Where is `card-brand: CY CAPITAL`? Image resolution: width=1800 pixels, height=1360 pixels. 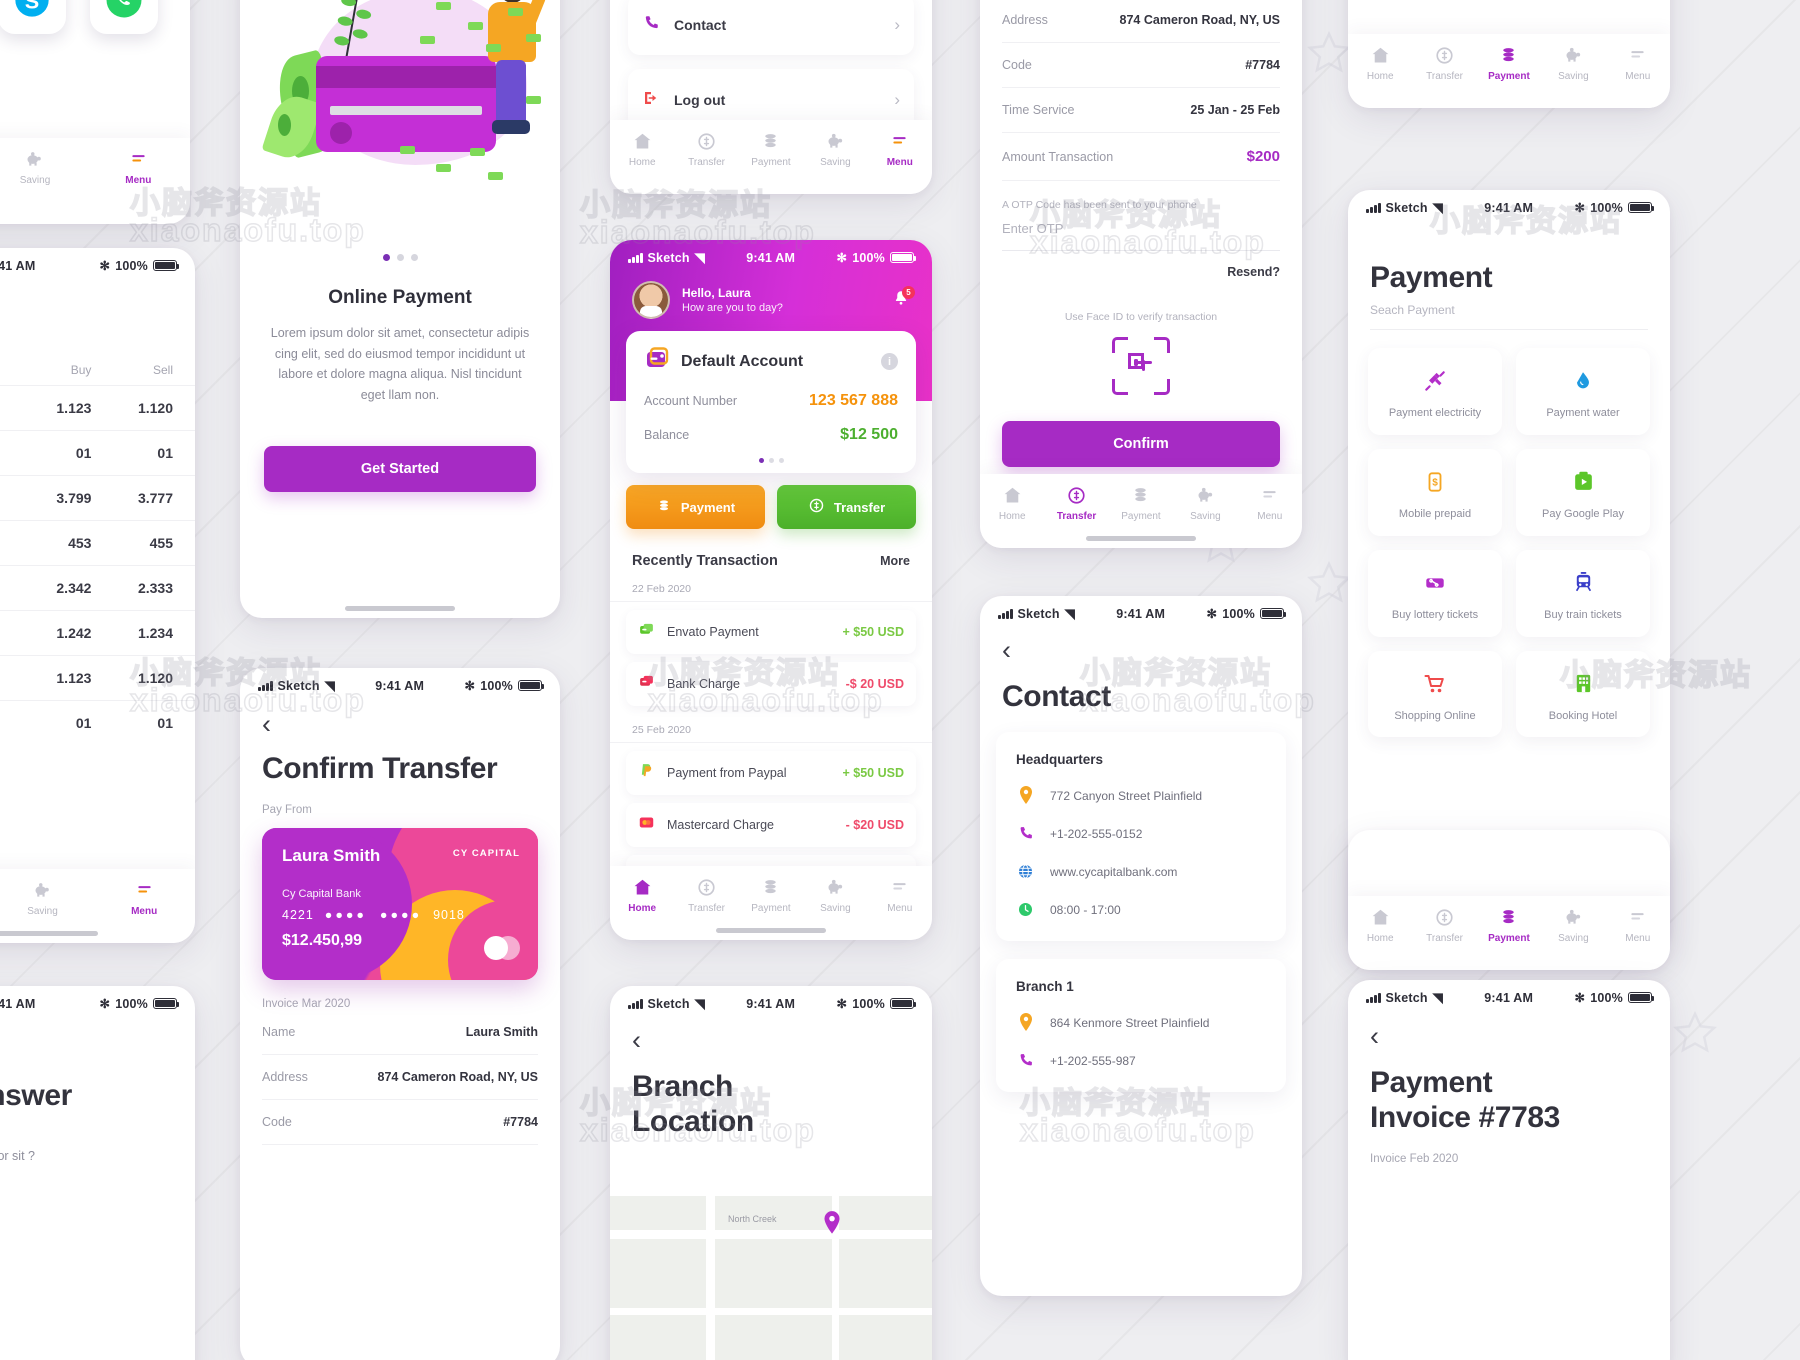 card-brand: CY CAPITAL is located at coordinates (486, 853).